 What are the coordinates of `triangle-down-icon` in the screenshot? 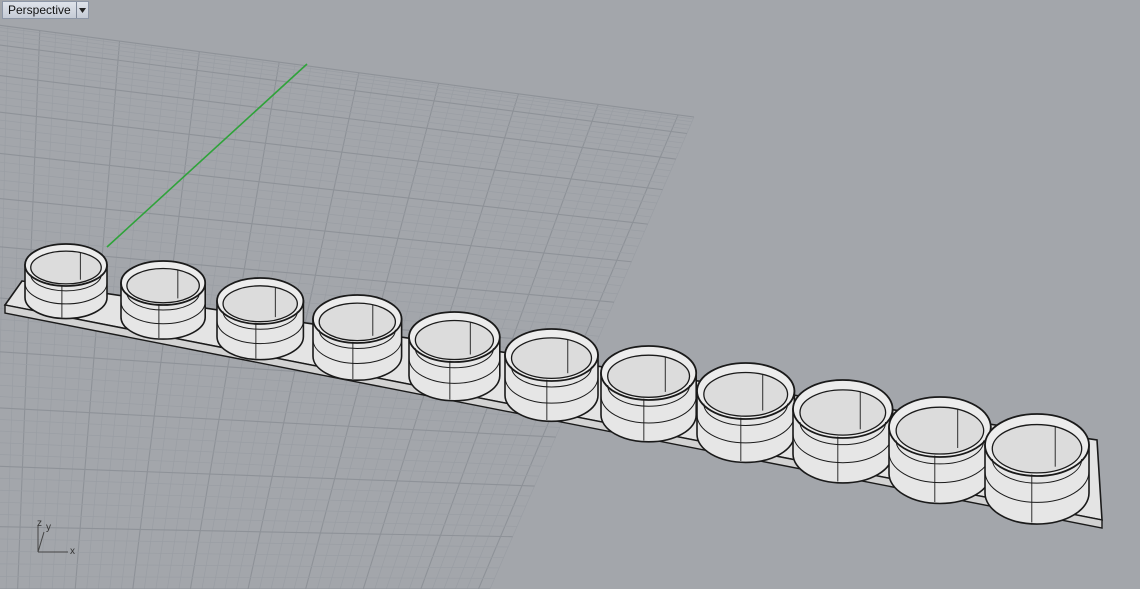 It's located at (81, 10).